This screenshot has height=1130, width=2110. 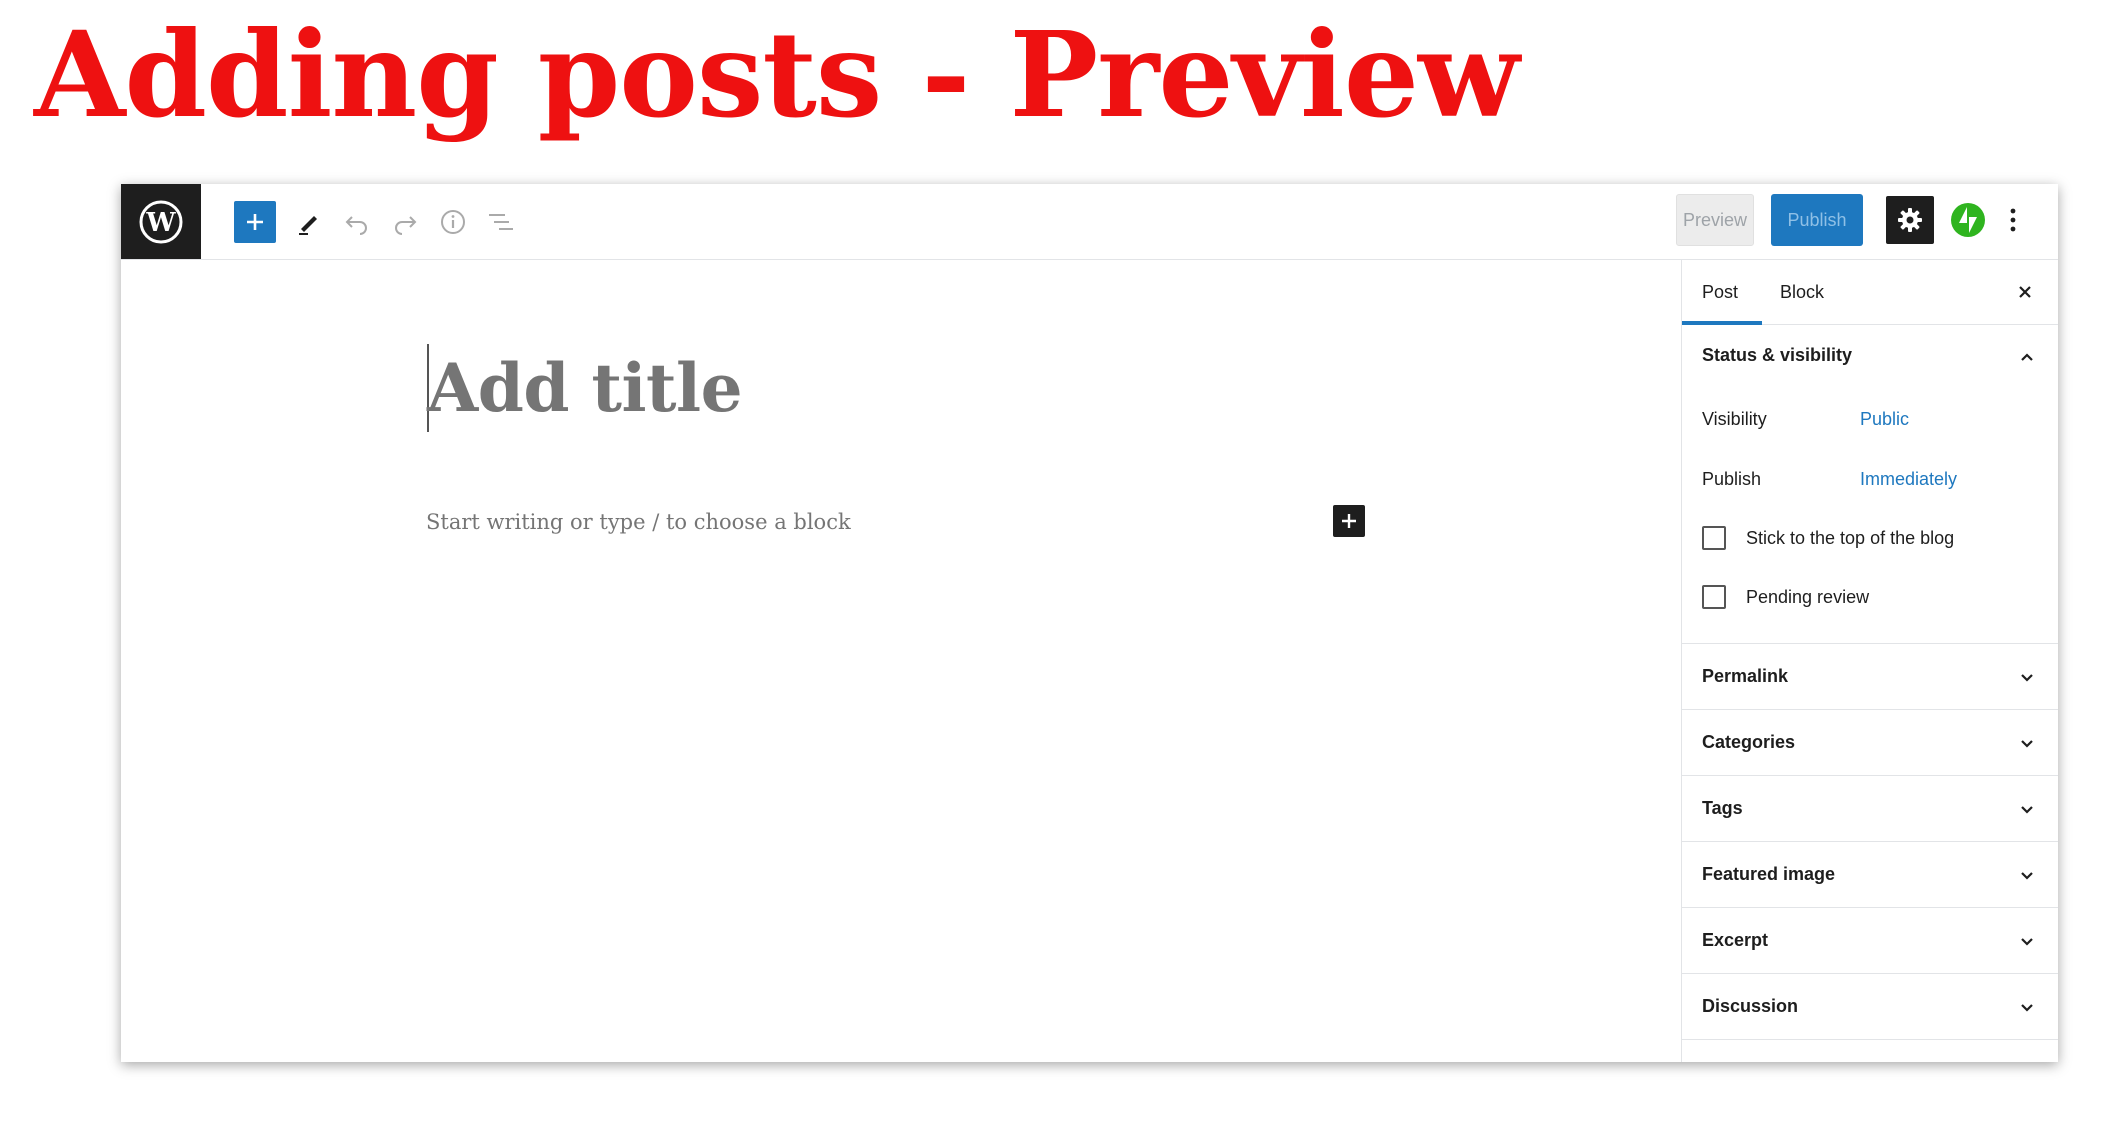 What do you see at coordinates (406, 225) in the screenshot?
I see `redo-icon` at bounding box center [406, 225].